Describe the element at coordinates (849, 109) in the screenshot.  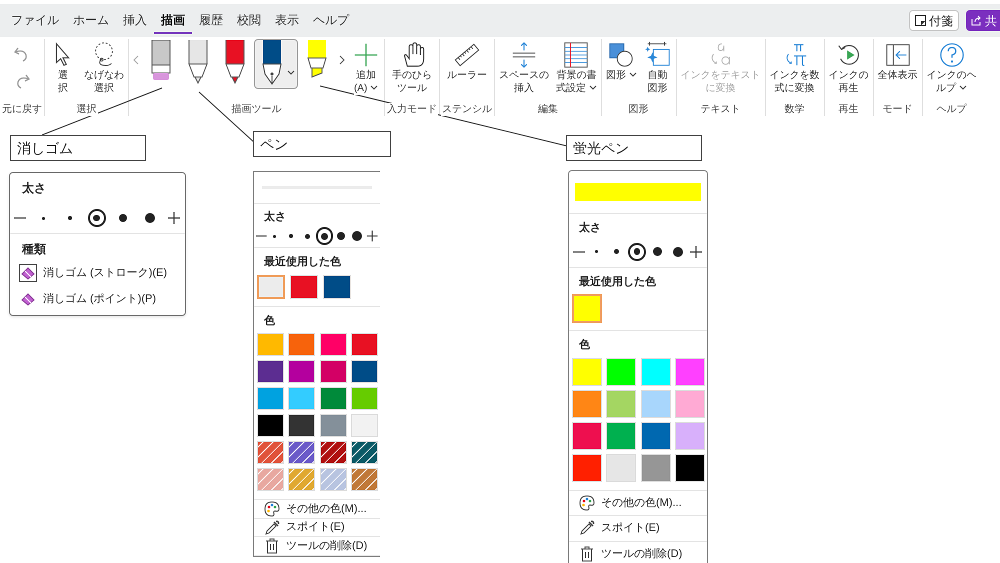
I see `group-label: 再生` at that location.